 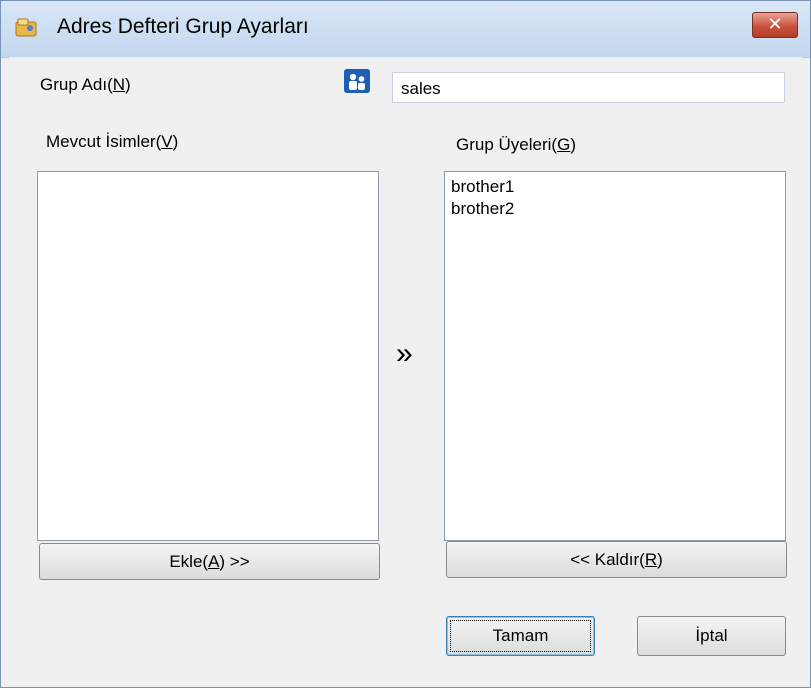 I want to click on group-members-label: Grup Üyeleri(G), so click(x=516, y=145).